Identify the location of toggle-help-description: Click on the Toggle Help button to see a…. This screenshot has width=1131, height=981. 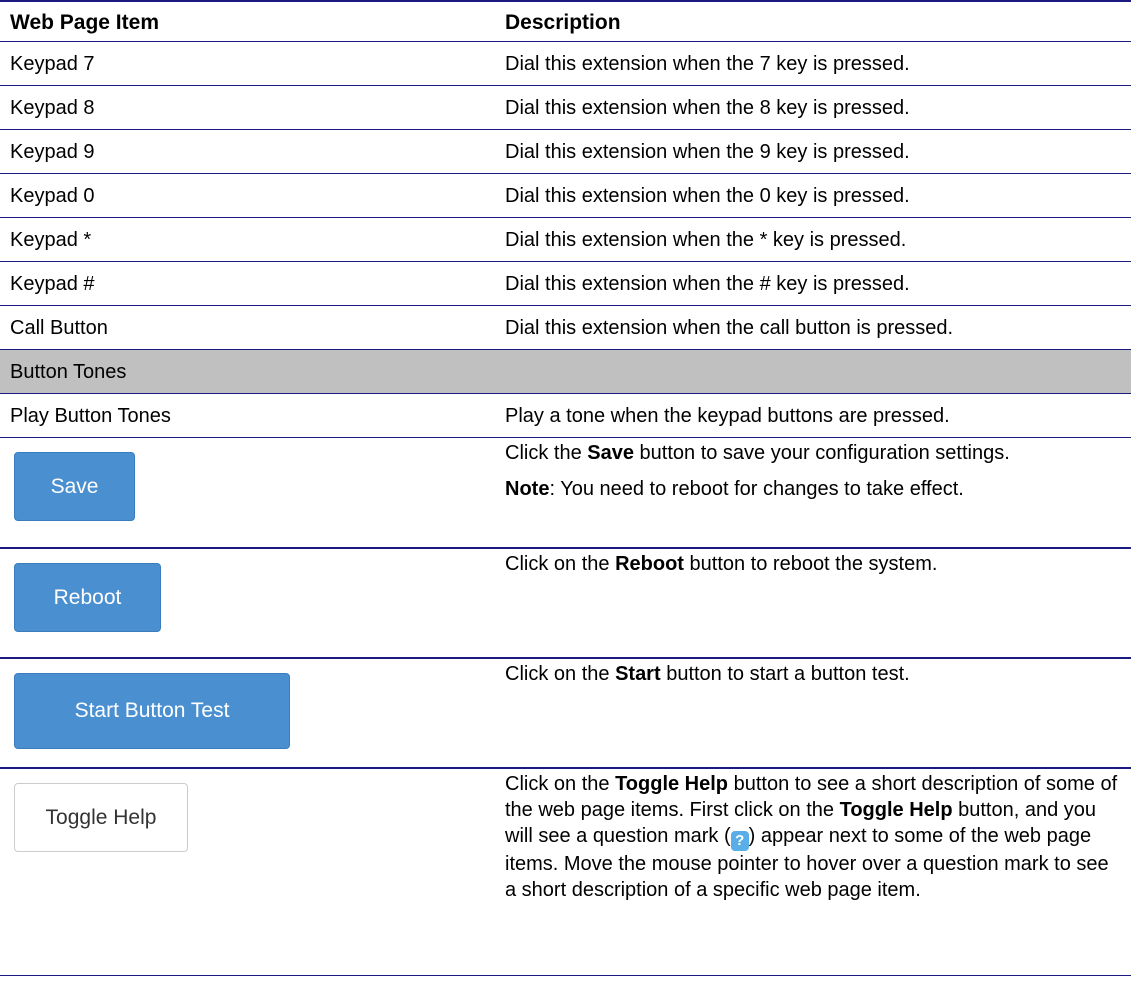
(815, 837).